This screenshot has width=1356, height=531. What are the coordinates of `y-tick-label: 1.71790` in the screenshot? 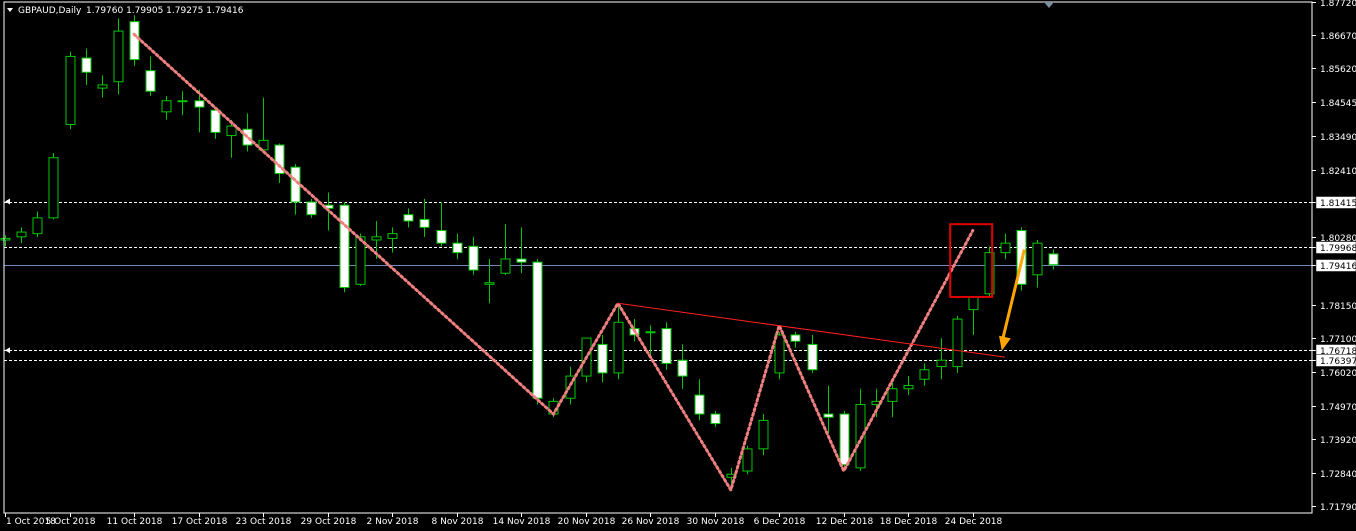 It's located at (1338, 508).